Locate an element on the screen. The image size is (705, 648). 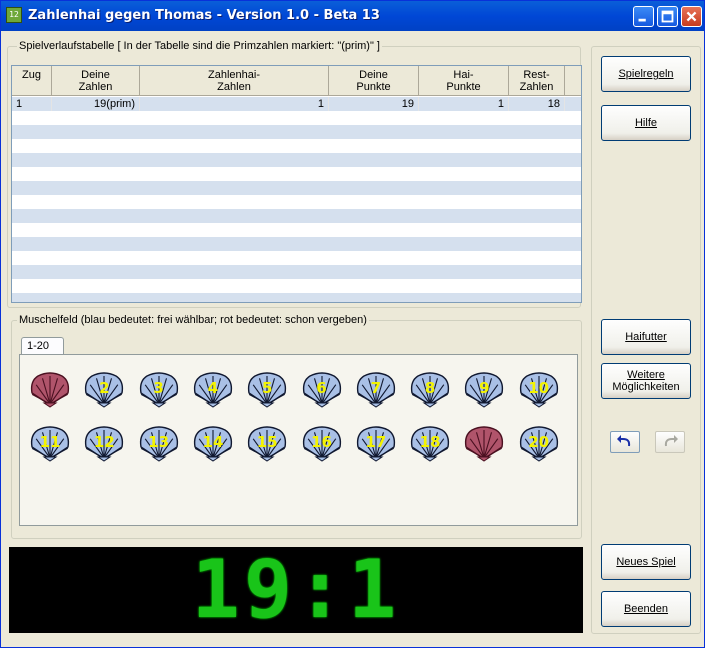
redo-button is located at coordinates (670, 442).